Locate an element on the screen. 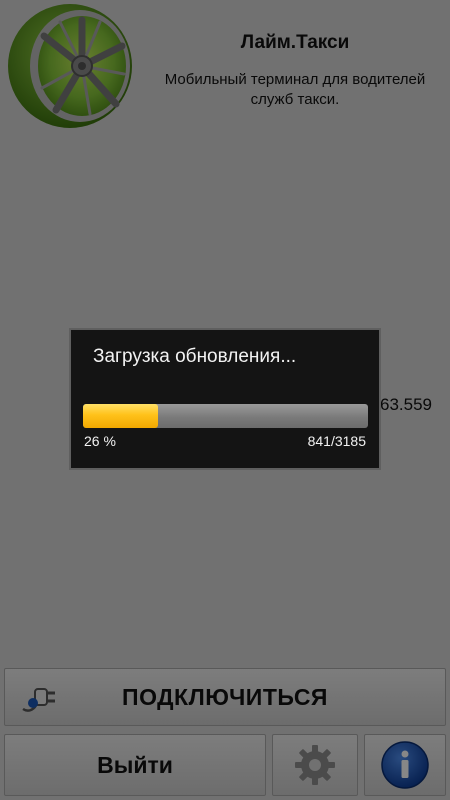 The width and height of the screenshot is (450, 800). update-progress-dialog: Загрузка обновления... 26 % 841/3185 is located at coordinates (225, 399).